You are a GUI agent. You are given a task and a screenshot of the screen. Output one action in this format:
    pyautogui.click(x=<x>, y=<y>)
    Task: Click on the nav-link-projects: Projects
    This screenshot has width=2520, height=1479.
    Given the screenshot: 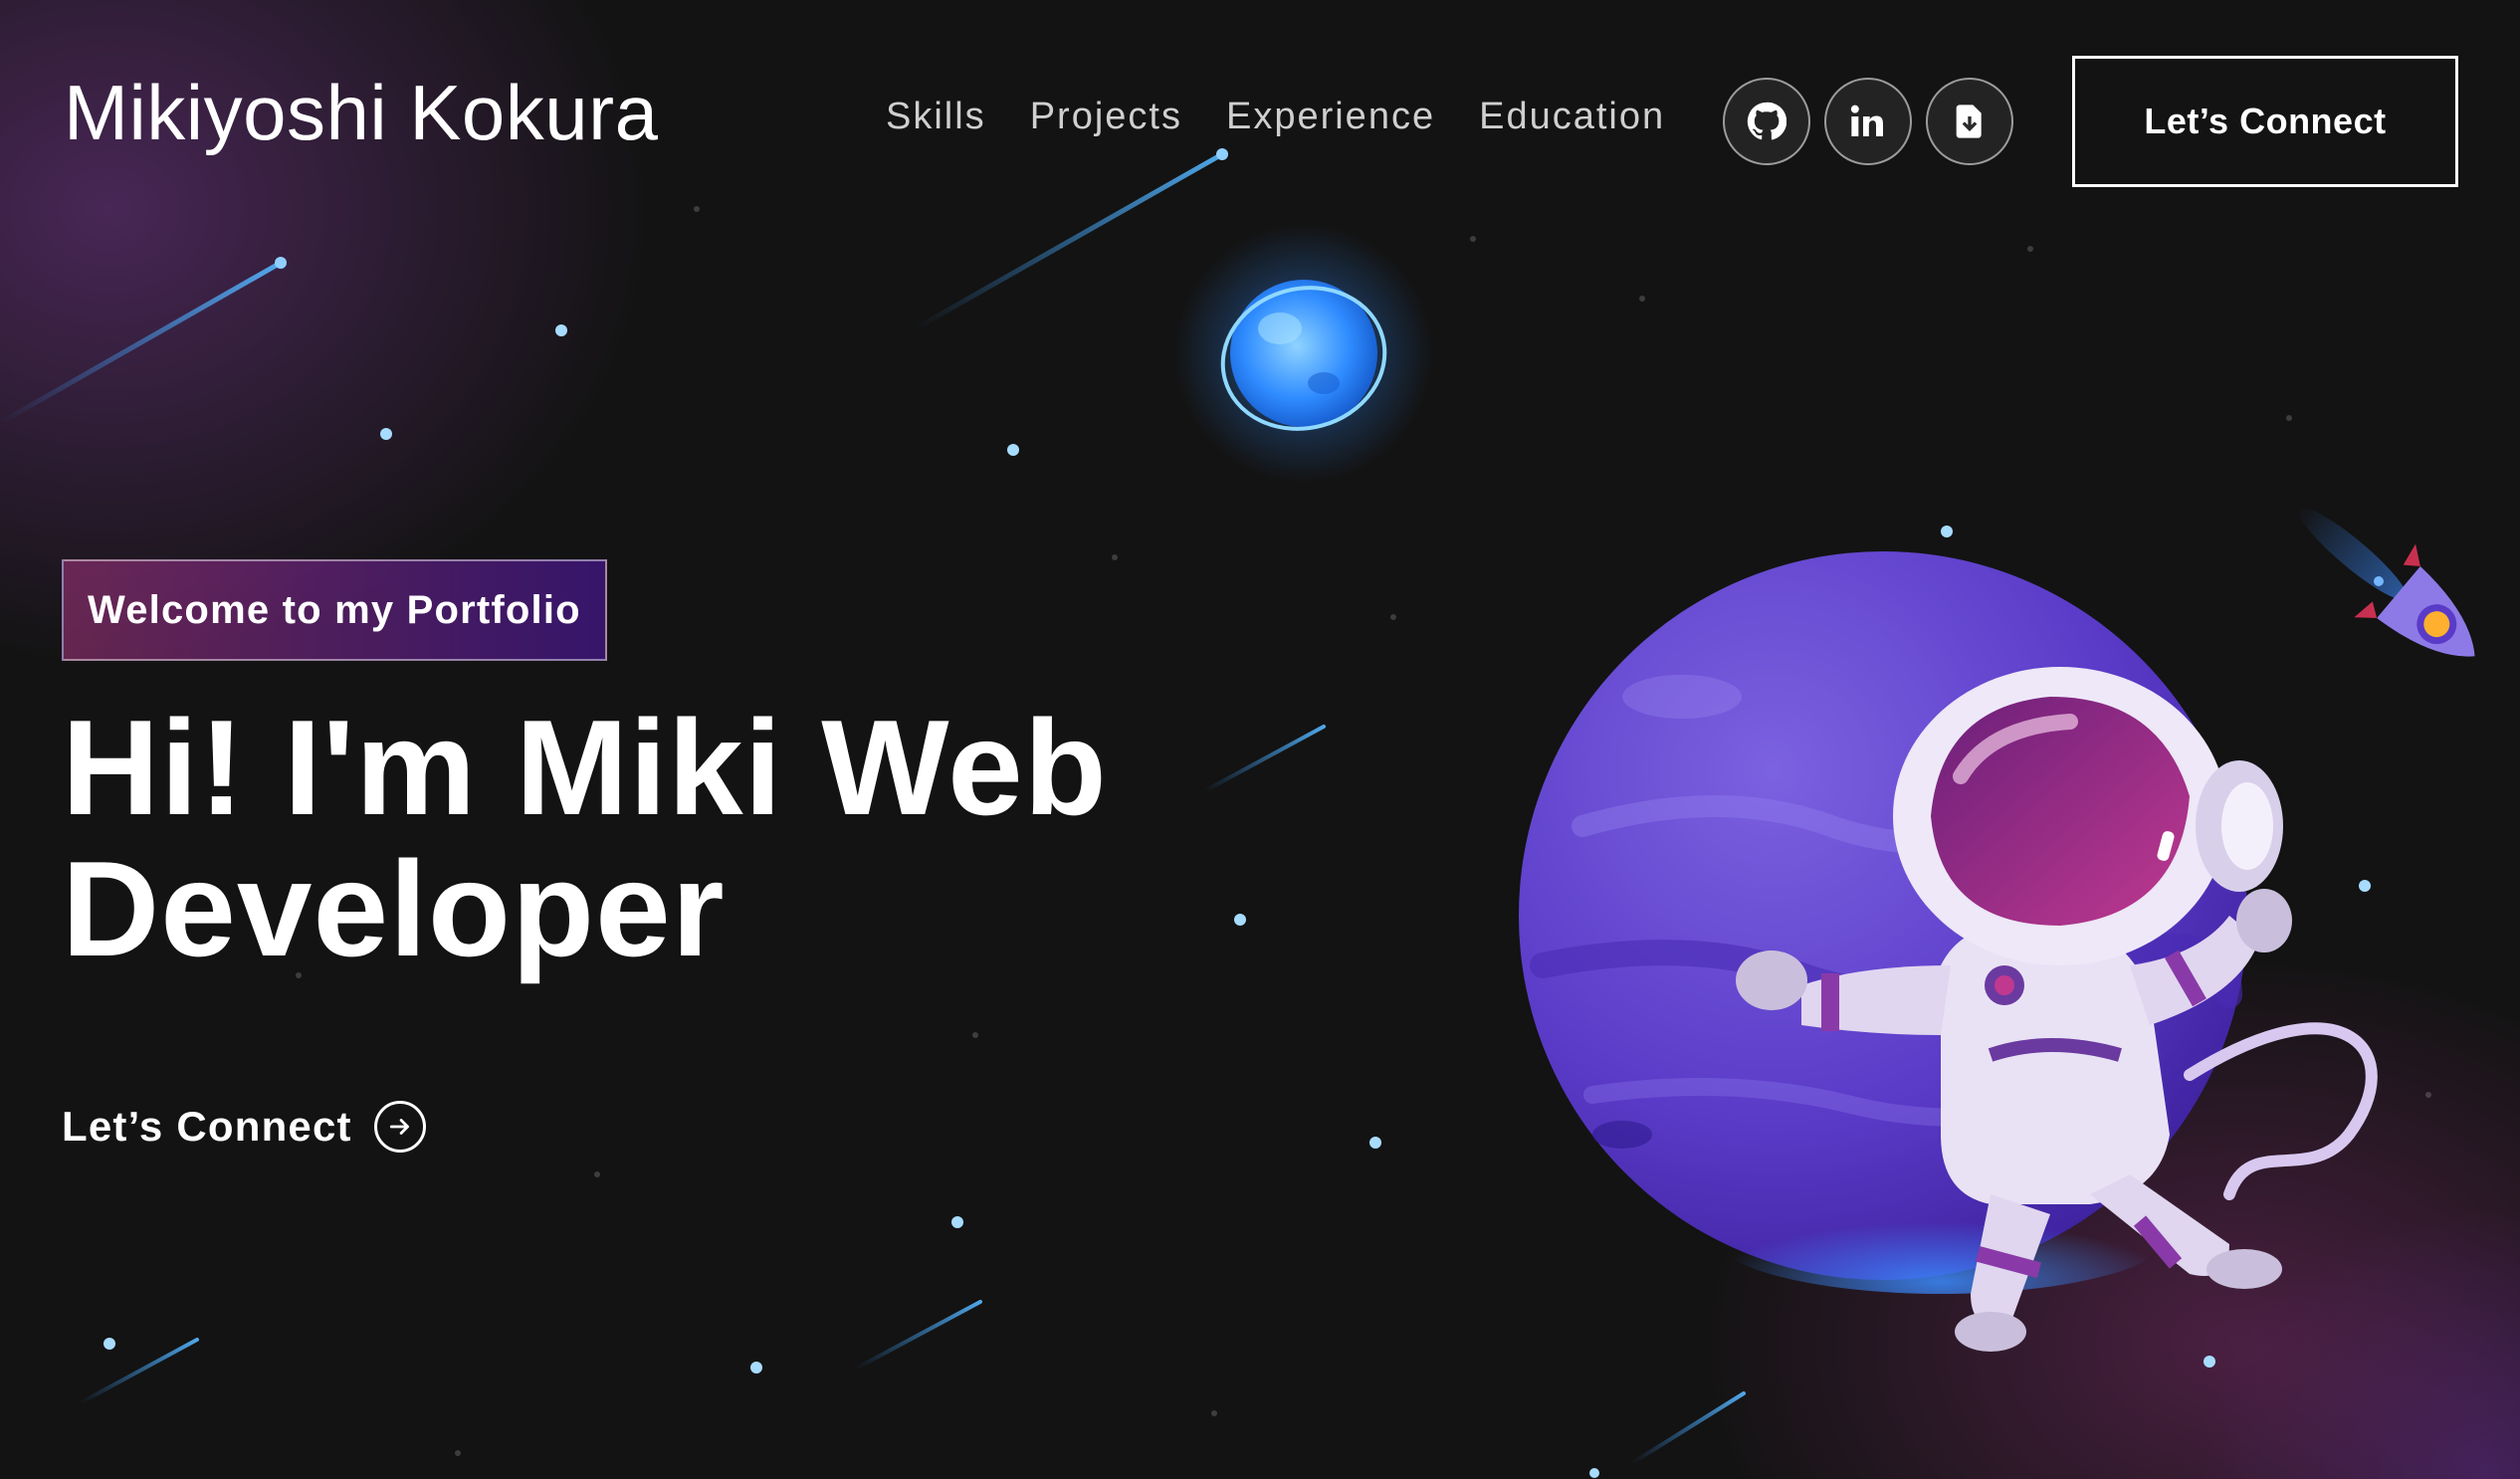 What is the action you would take?
    pyautogui.click(x=1106, y=117)
    